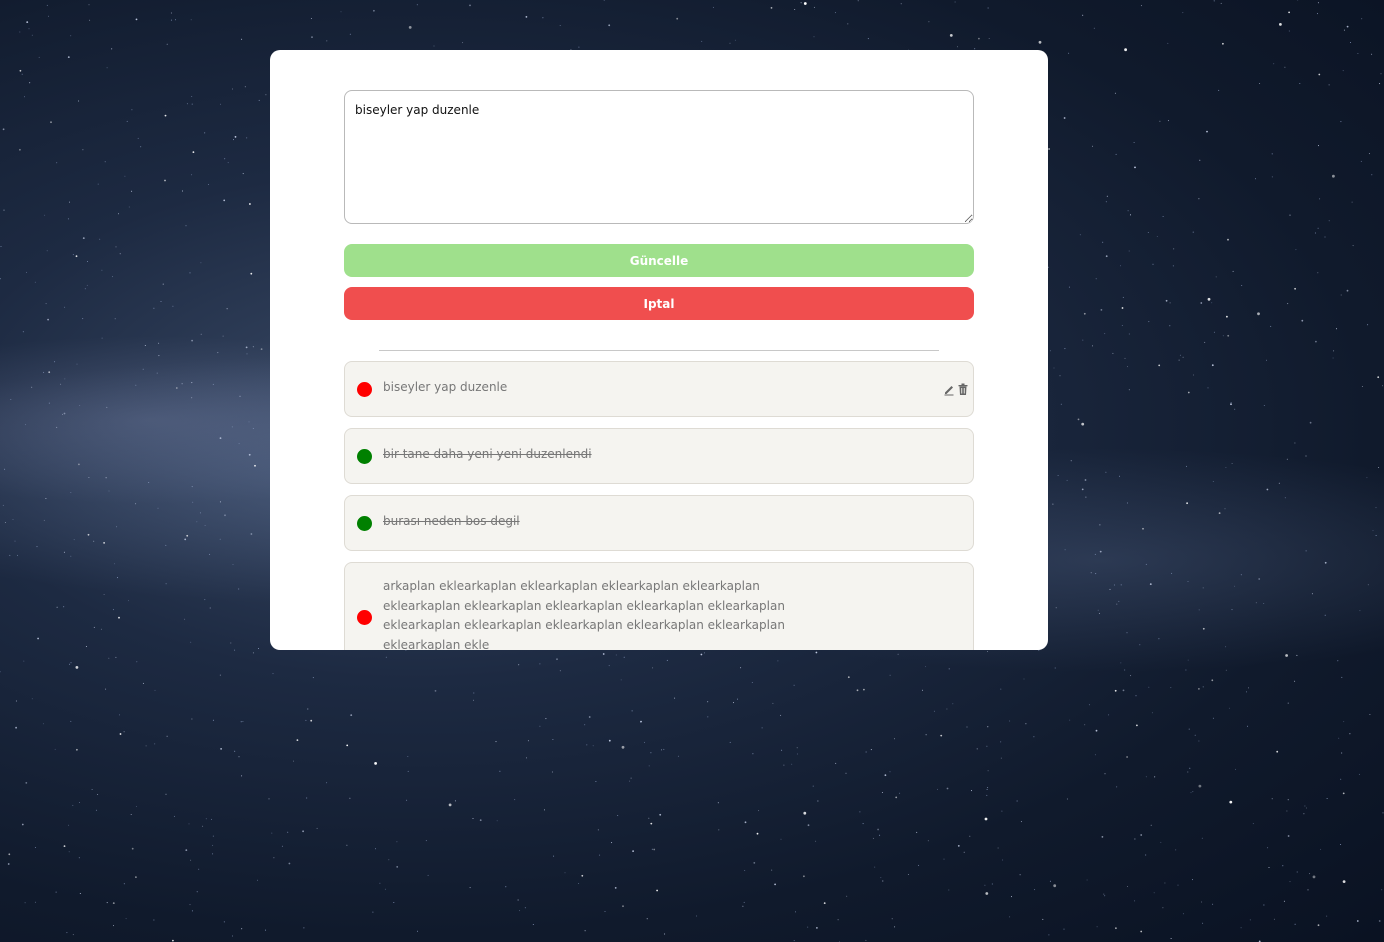 The height and width of the screenshot is (942, 1384). What do you see at coordinates (445, 387) in the screenshot?
I see `todo-text: biseyler yap duzenle` at bounding box center [445, 387].